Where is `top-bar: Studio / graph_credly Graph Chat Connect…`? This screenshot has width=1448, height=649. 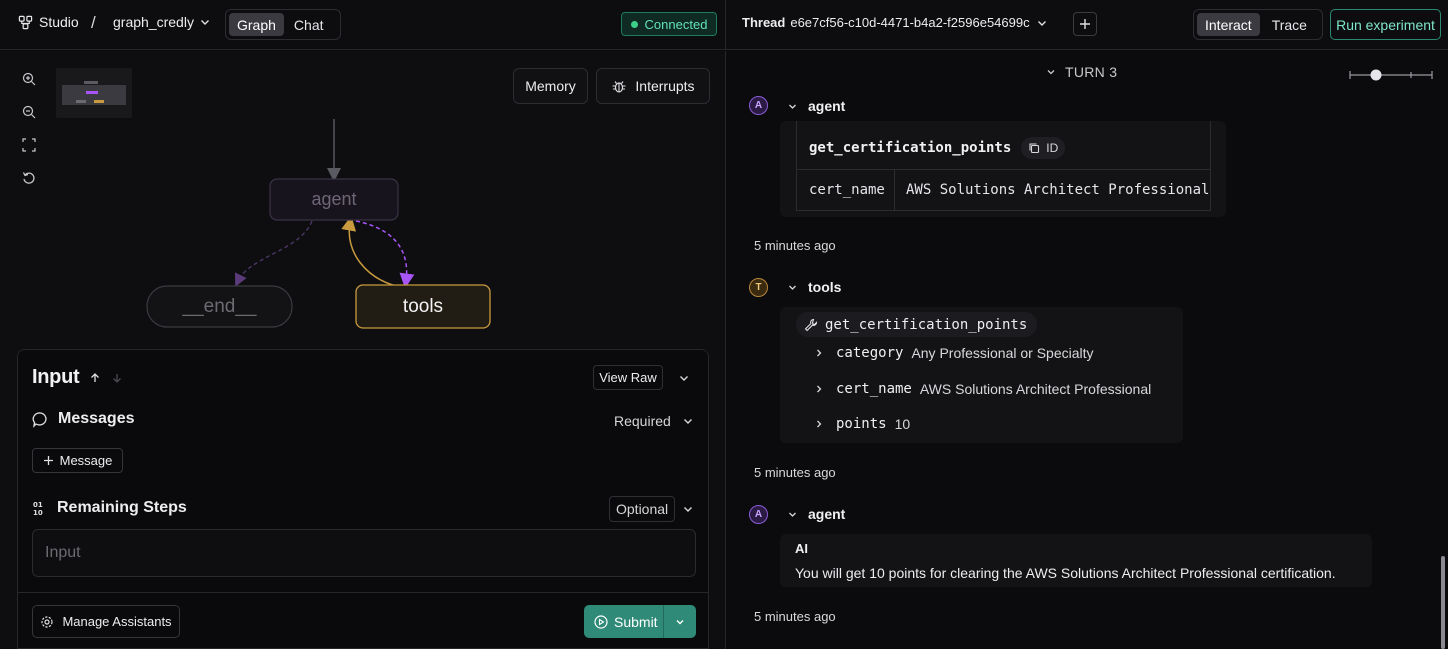 top-bar: Studio / graph_credly Graph Chat Connect… is located at coordinates (724, 25).